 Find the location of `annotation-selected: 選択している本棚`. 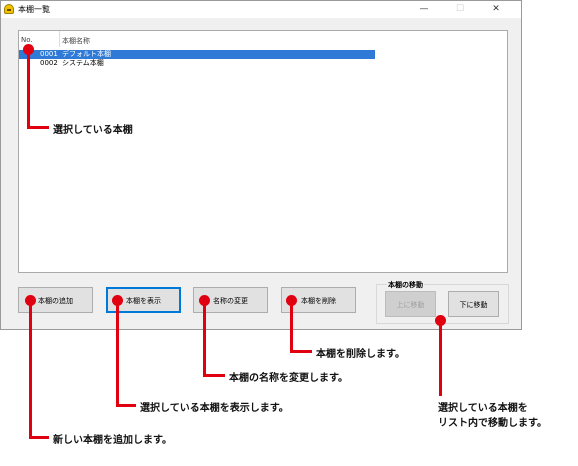

annotation-selected: 選択している本棚 is located at coordinates (93, 130).